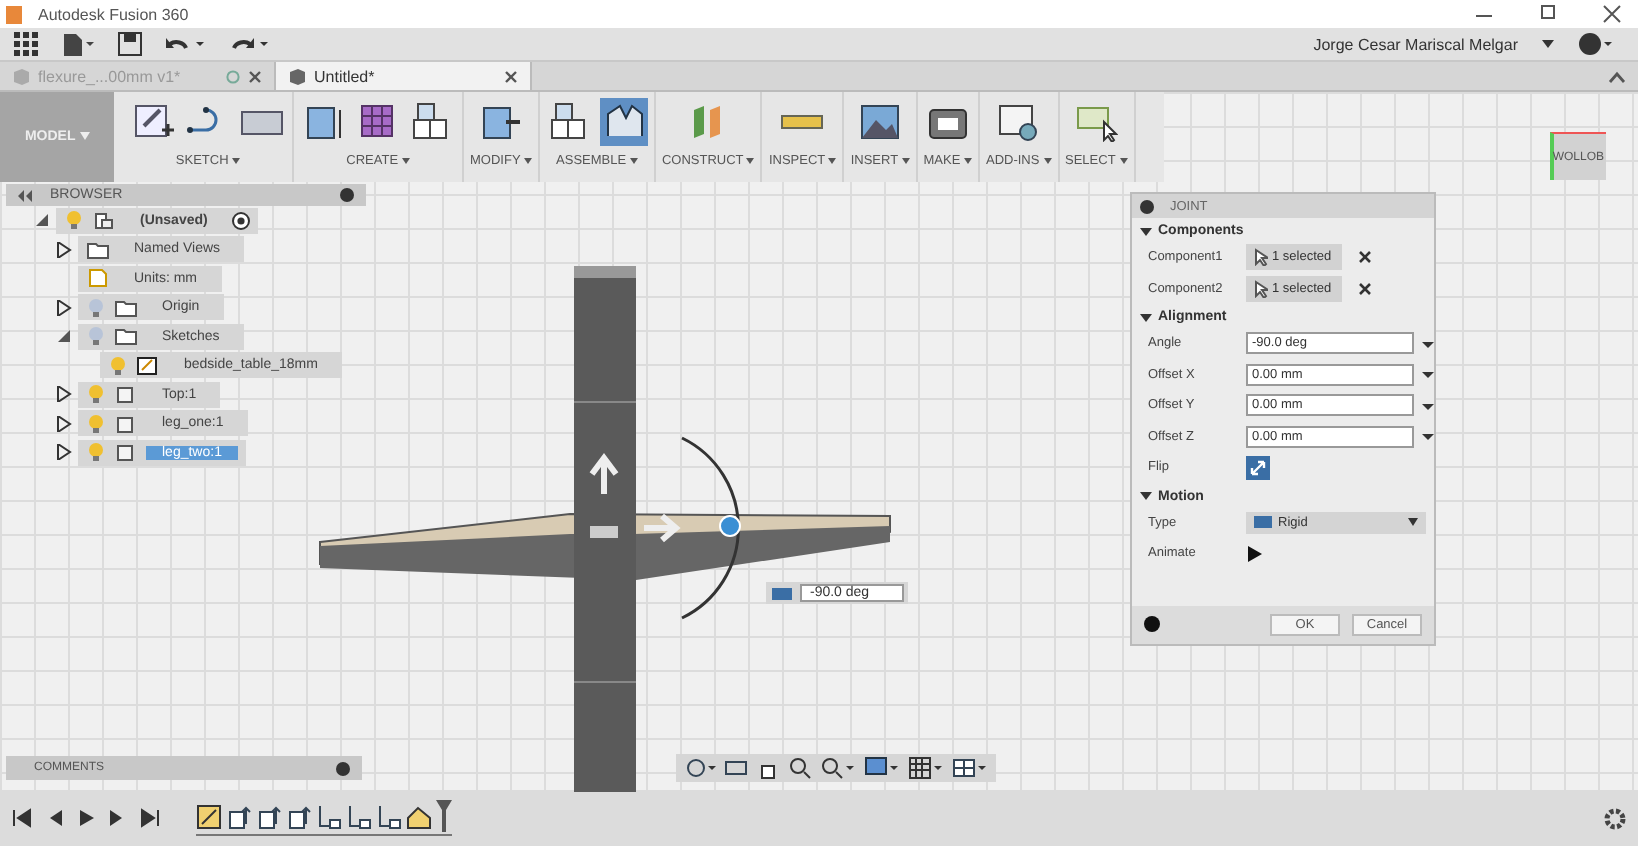 This screenshot has height=846, width=1638. Describe the element at coordinates (700, 768) in the screenshot. I see `orbit-icon` at that location.